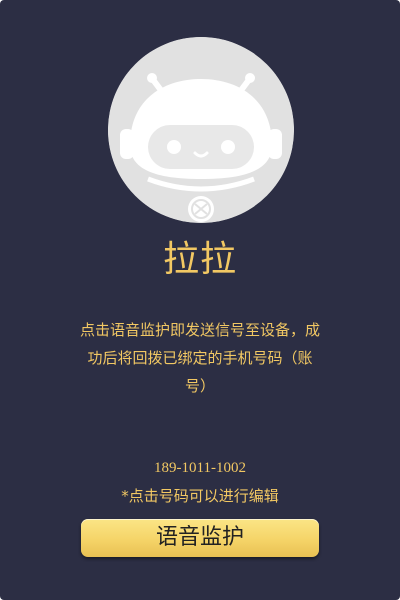 Image resolution: width=400 pixels, height=600 pixels. Describe the element at coordinates (200, 358) in the screenshot. I see `instruction-text: 点击语音监护即发送信号至设备，成功后将回拨已绑定的手机号码（账号）` at that location.